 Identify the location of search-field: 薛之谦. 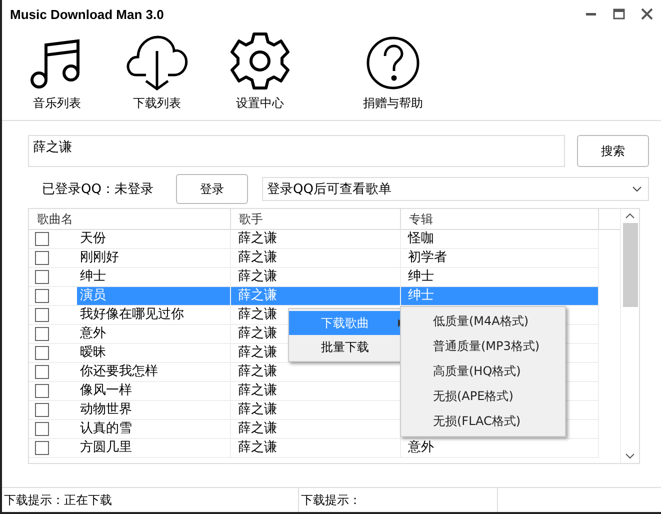
(296, 151).